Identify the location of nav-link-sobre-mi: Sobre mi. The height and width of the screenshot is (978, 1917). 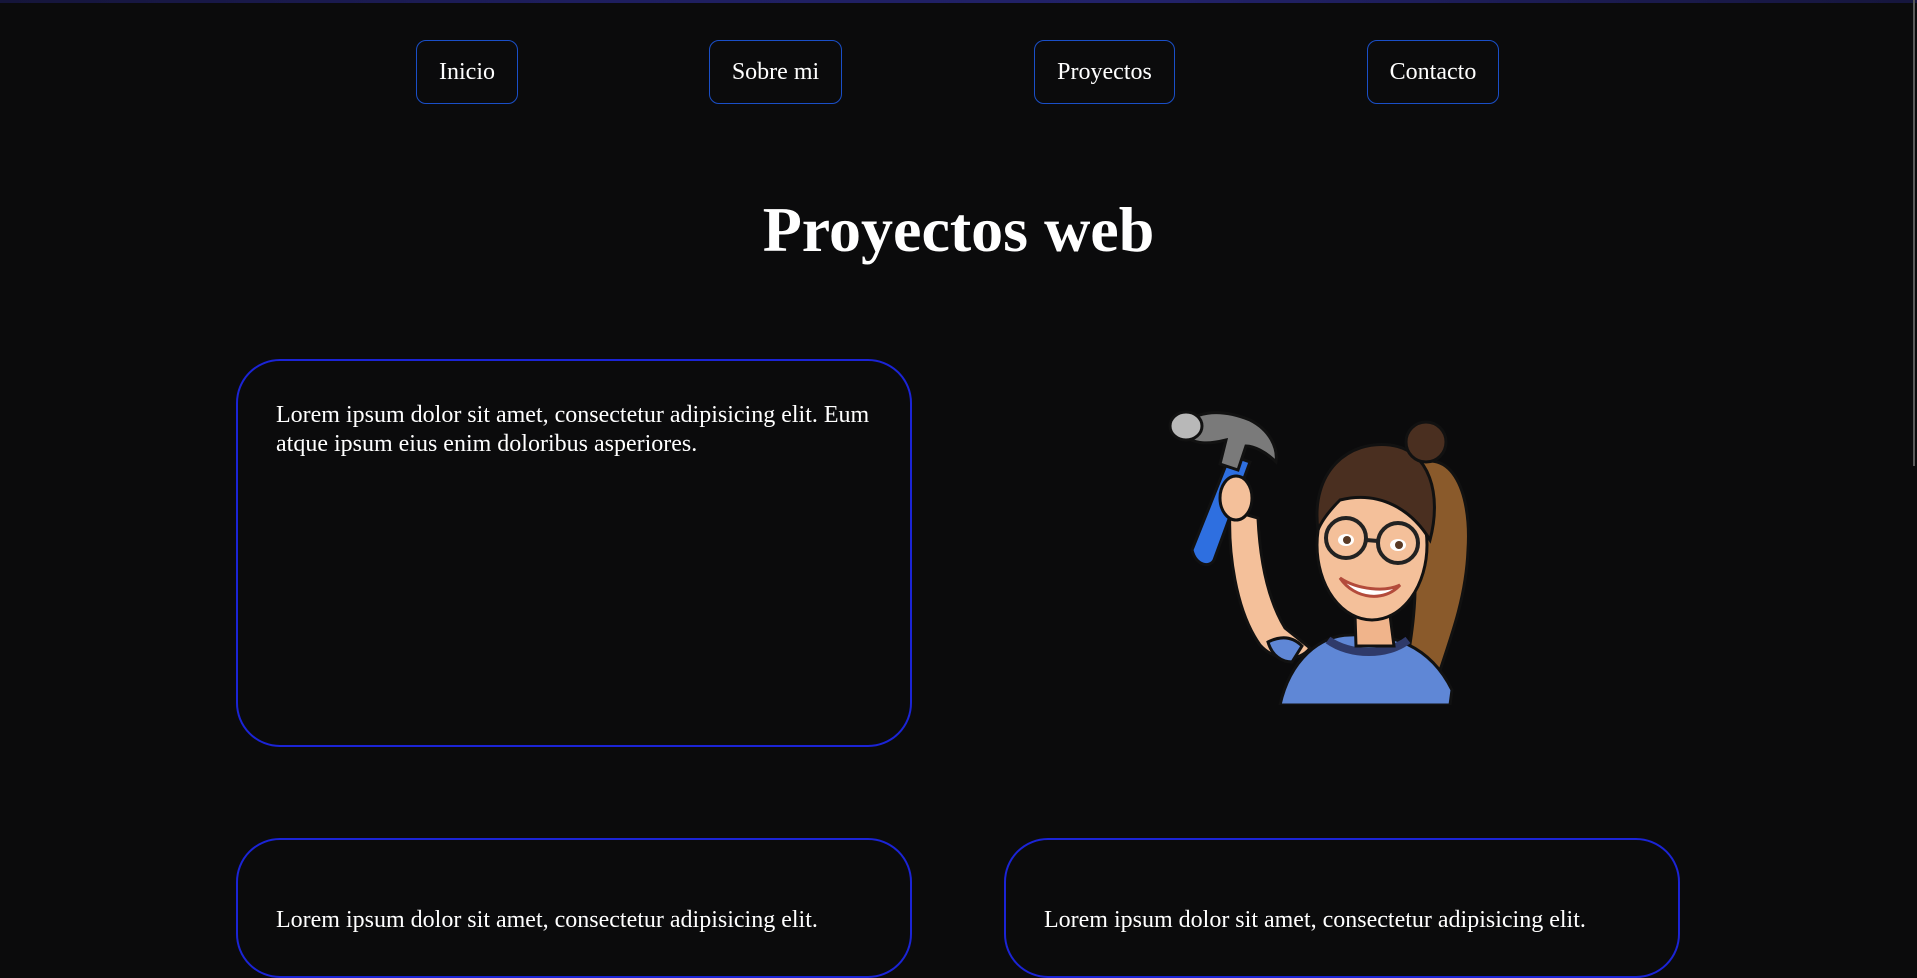
(775, 72).